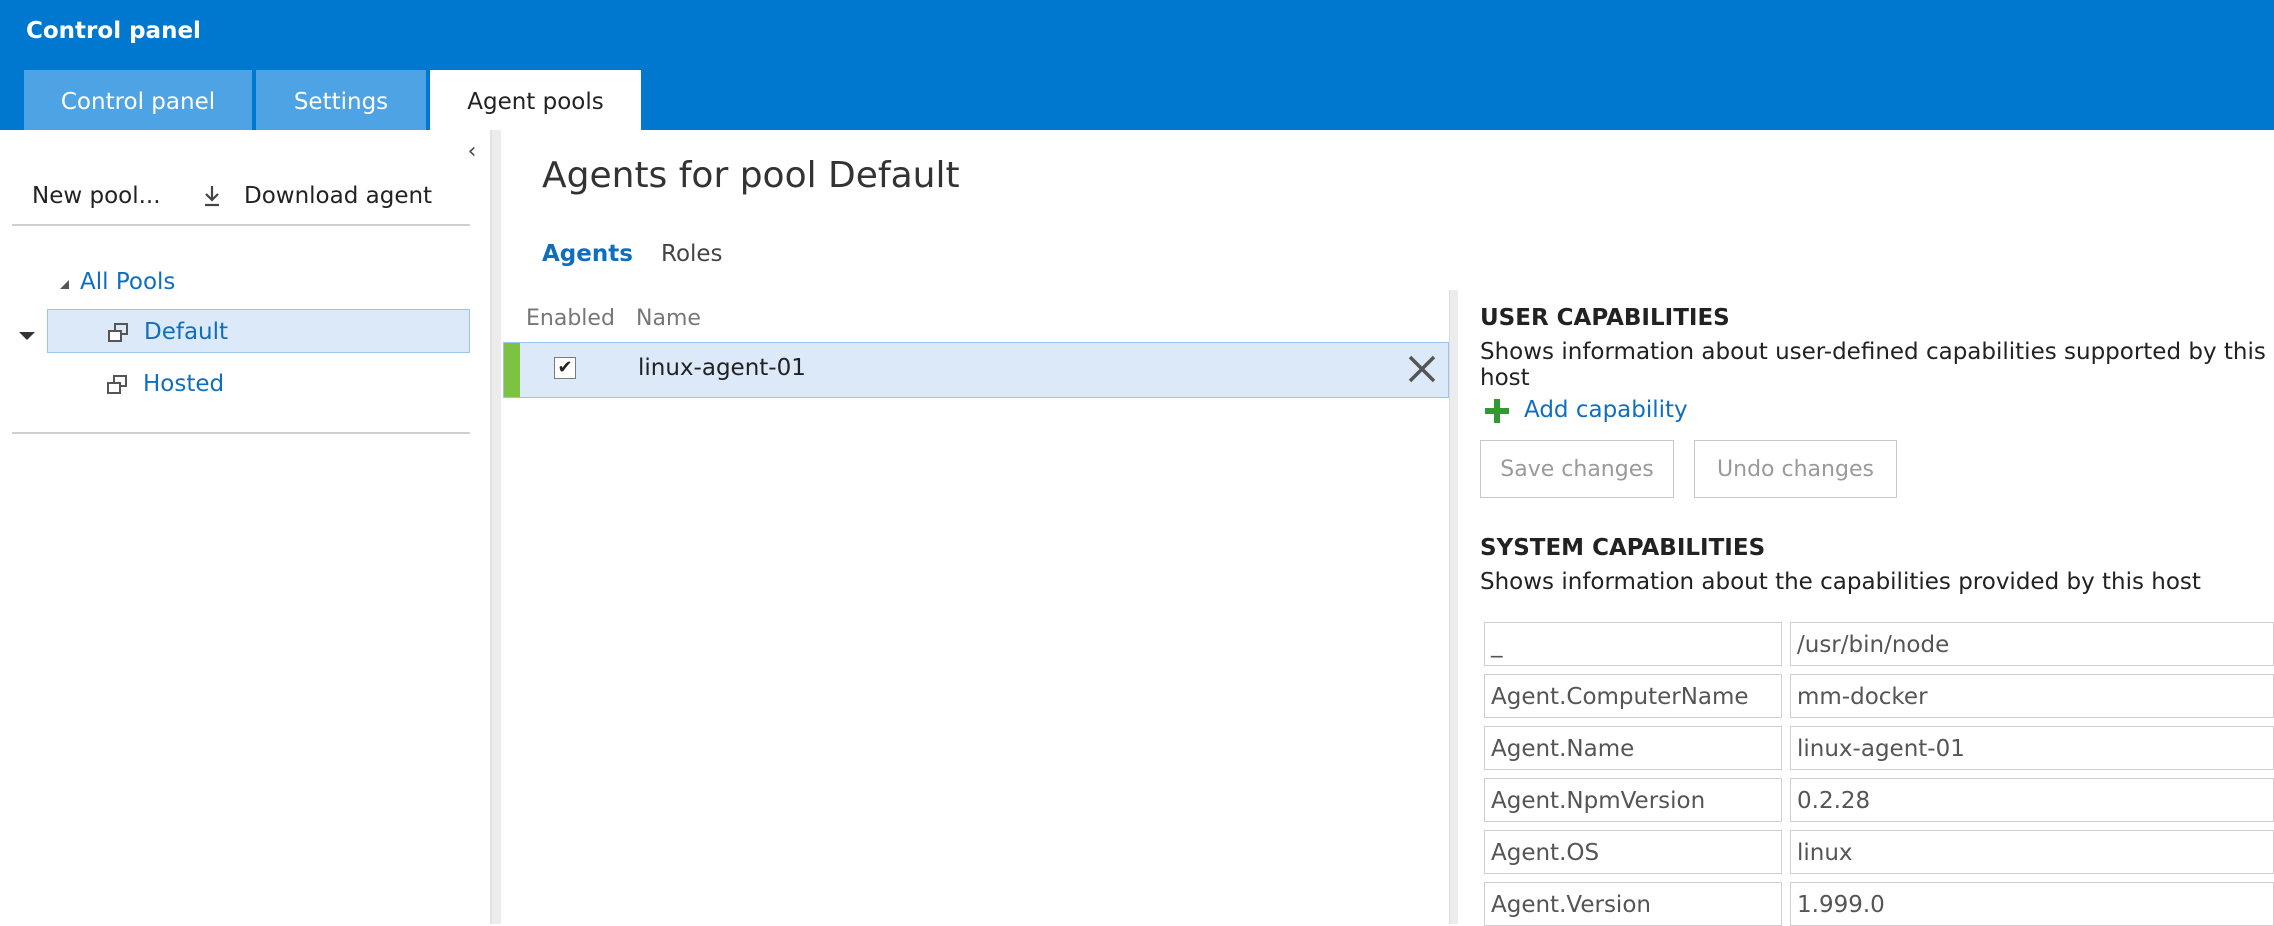 This screenshot has height=926, width=2274. What do you see at coordinates (138, 100) in the screenshot?
I see `tab-control-panel: Control panel` at bounding box center [138, 100].